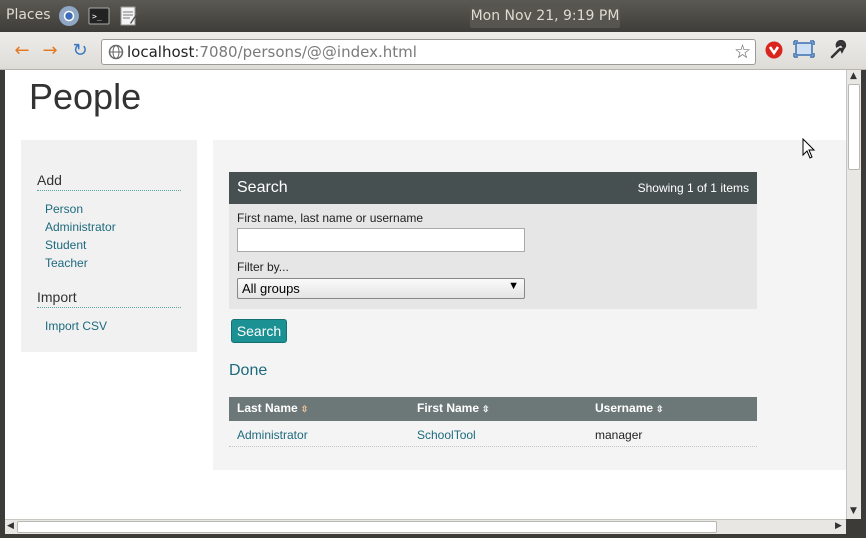 The image size is (866, 538). Describe the element at coordinates (262, 187) in the screenshot. I see `search-title: Search` at that location.